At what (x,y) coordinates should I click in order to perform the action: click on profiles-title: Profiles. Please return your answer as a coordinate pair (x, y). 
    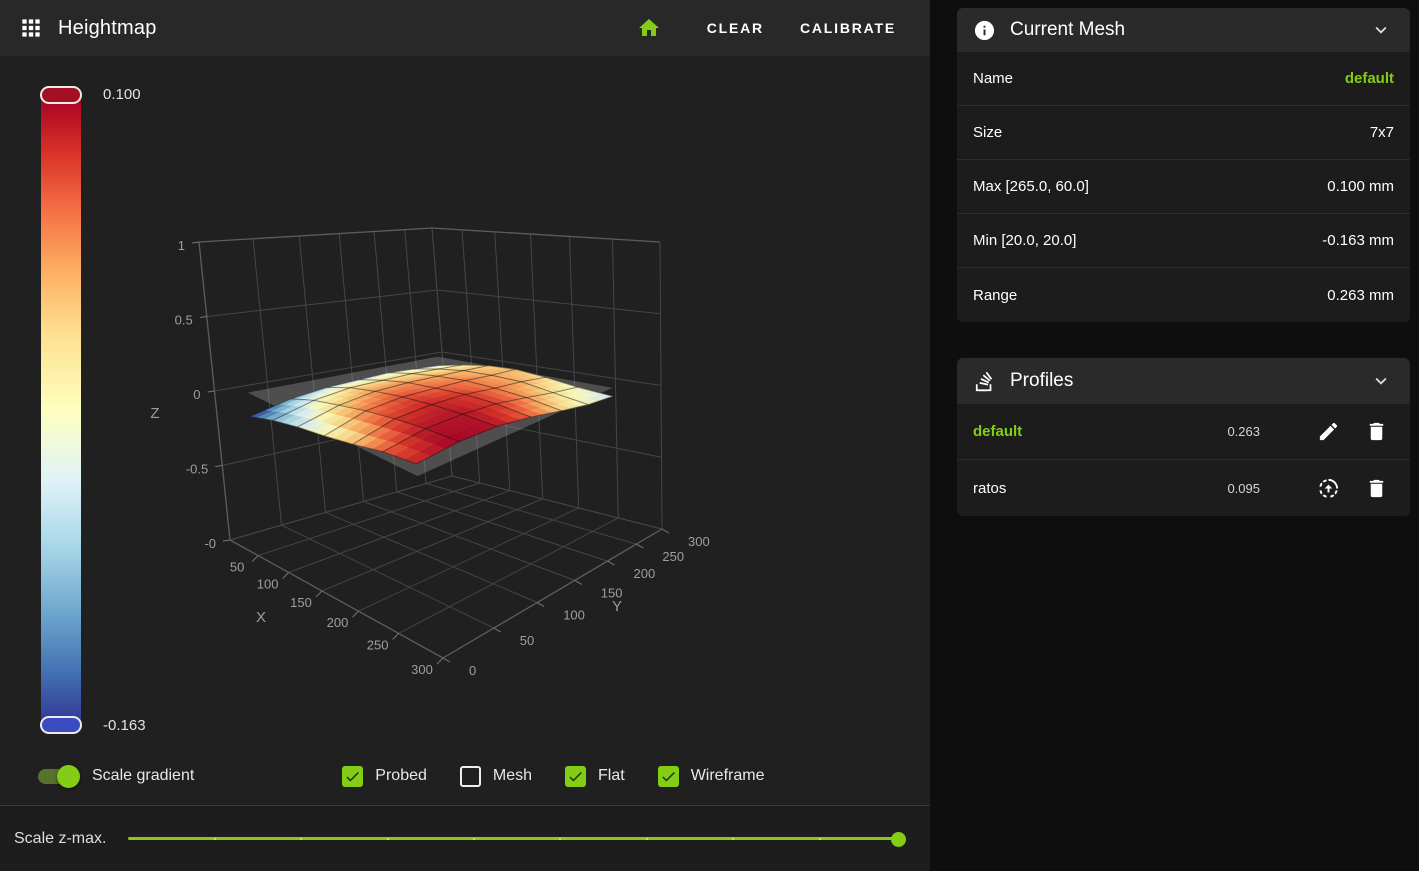
    Looking at the image, I should click on (1042, 380).